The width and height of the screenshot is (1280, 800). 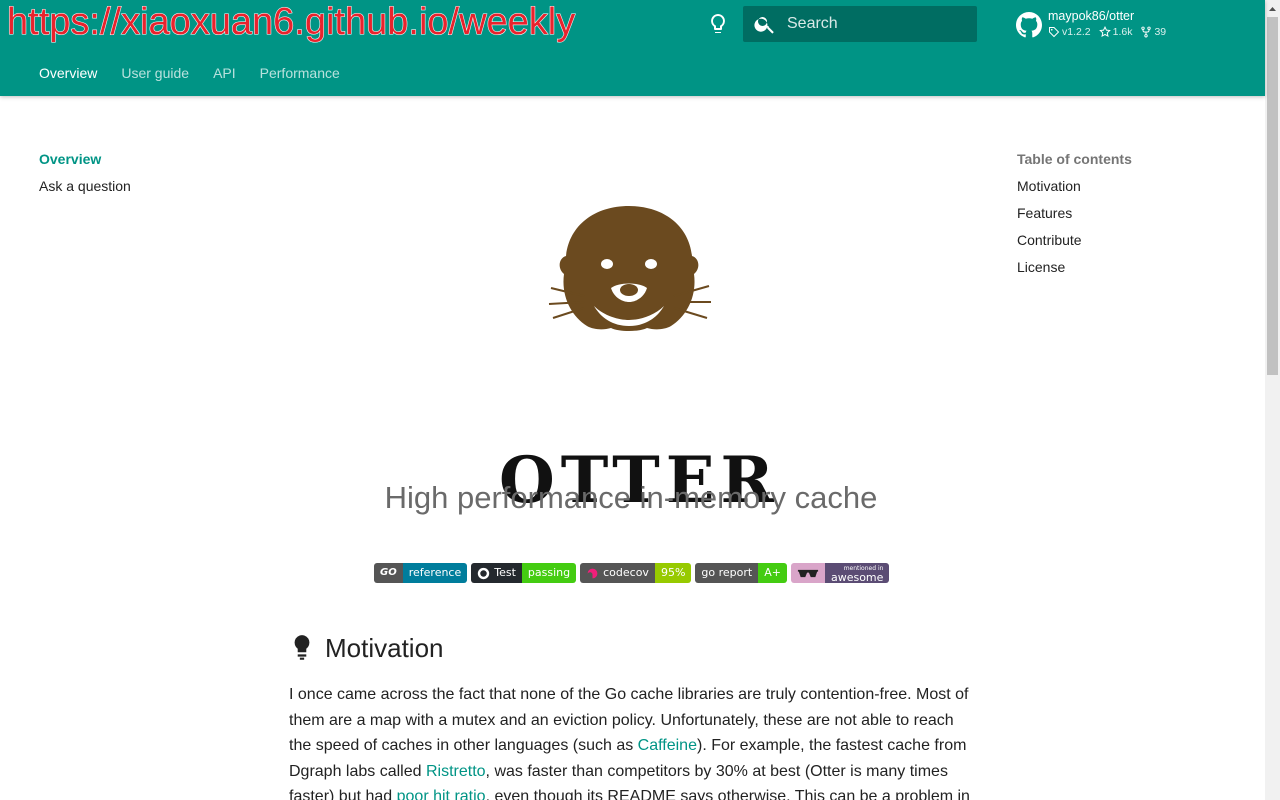 I want to click on page-tagline: High performance in-memory cache, so click(x=631, y=497).